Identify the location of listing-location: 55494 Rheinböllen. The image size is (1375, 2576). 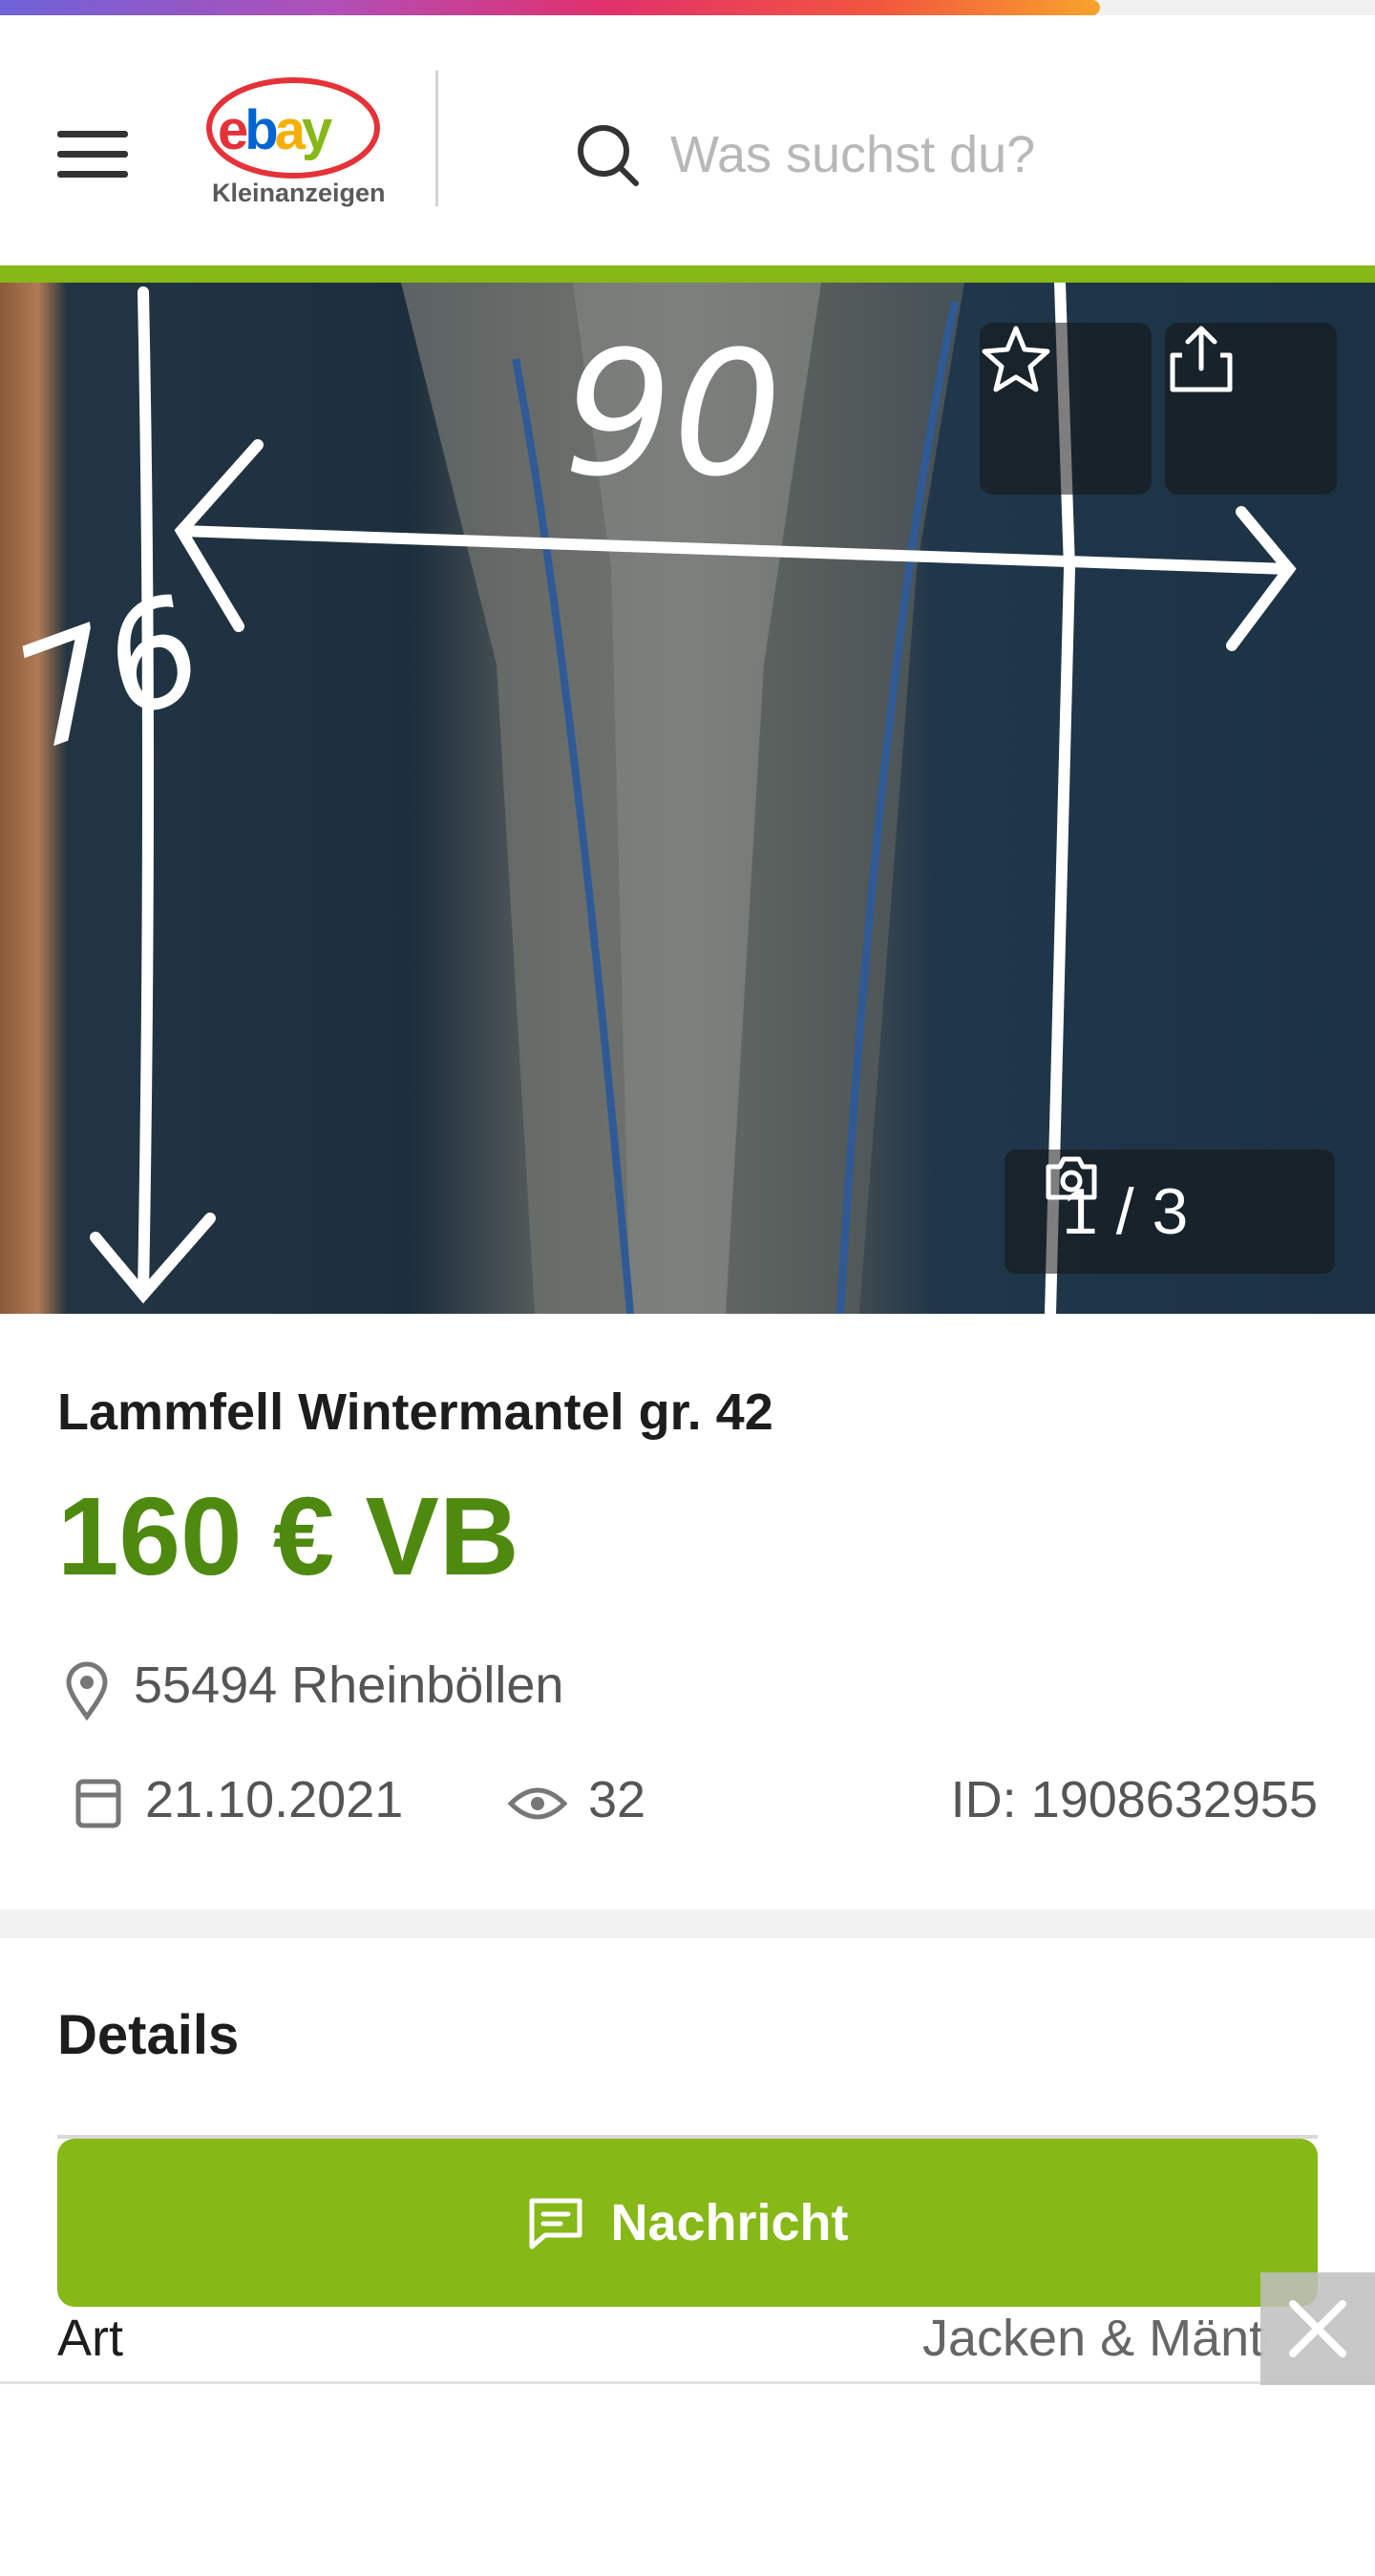
(349, 1685).